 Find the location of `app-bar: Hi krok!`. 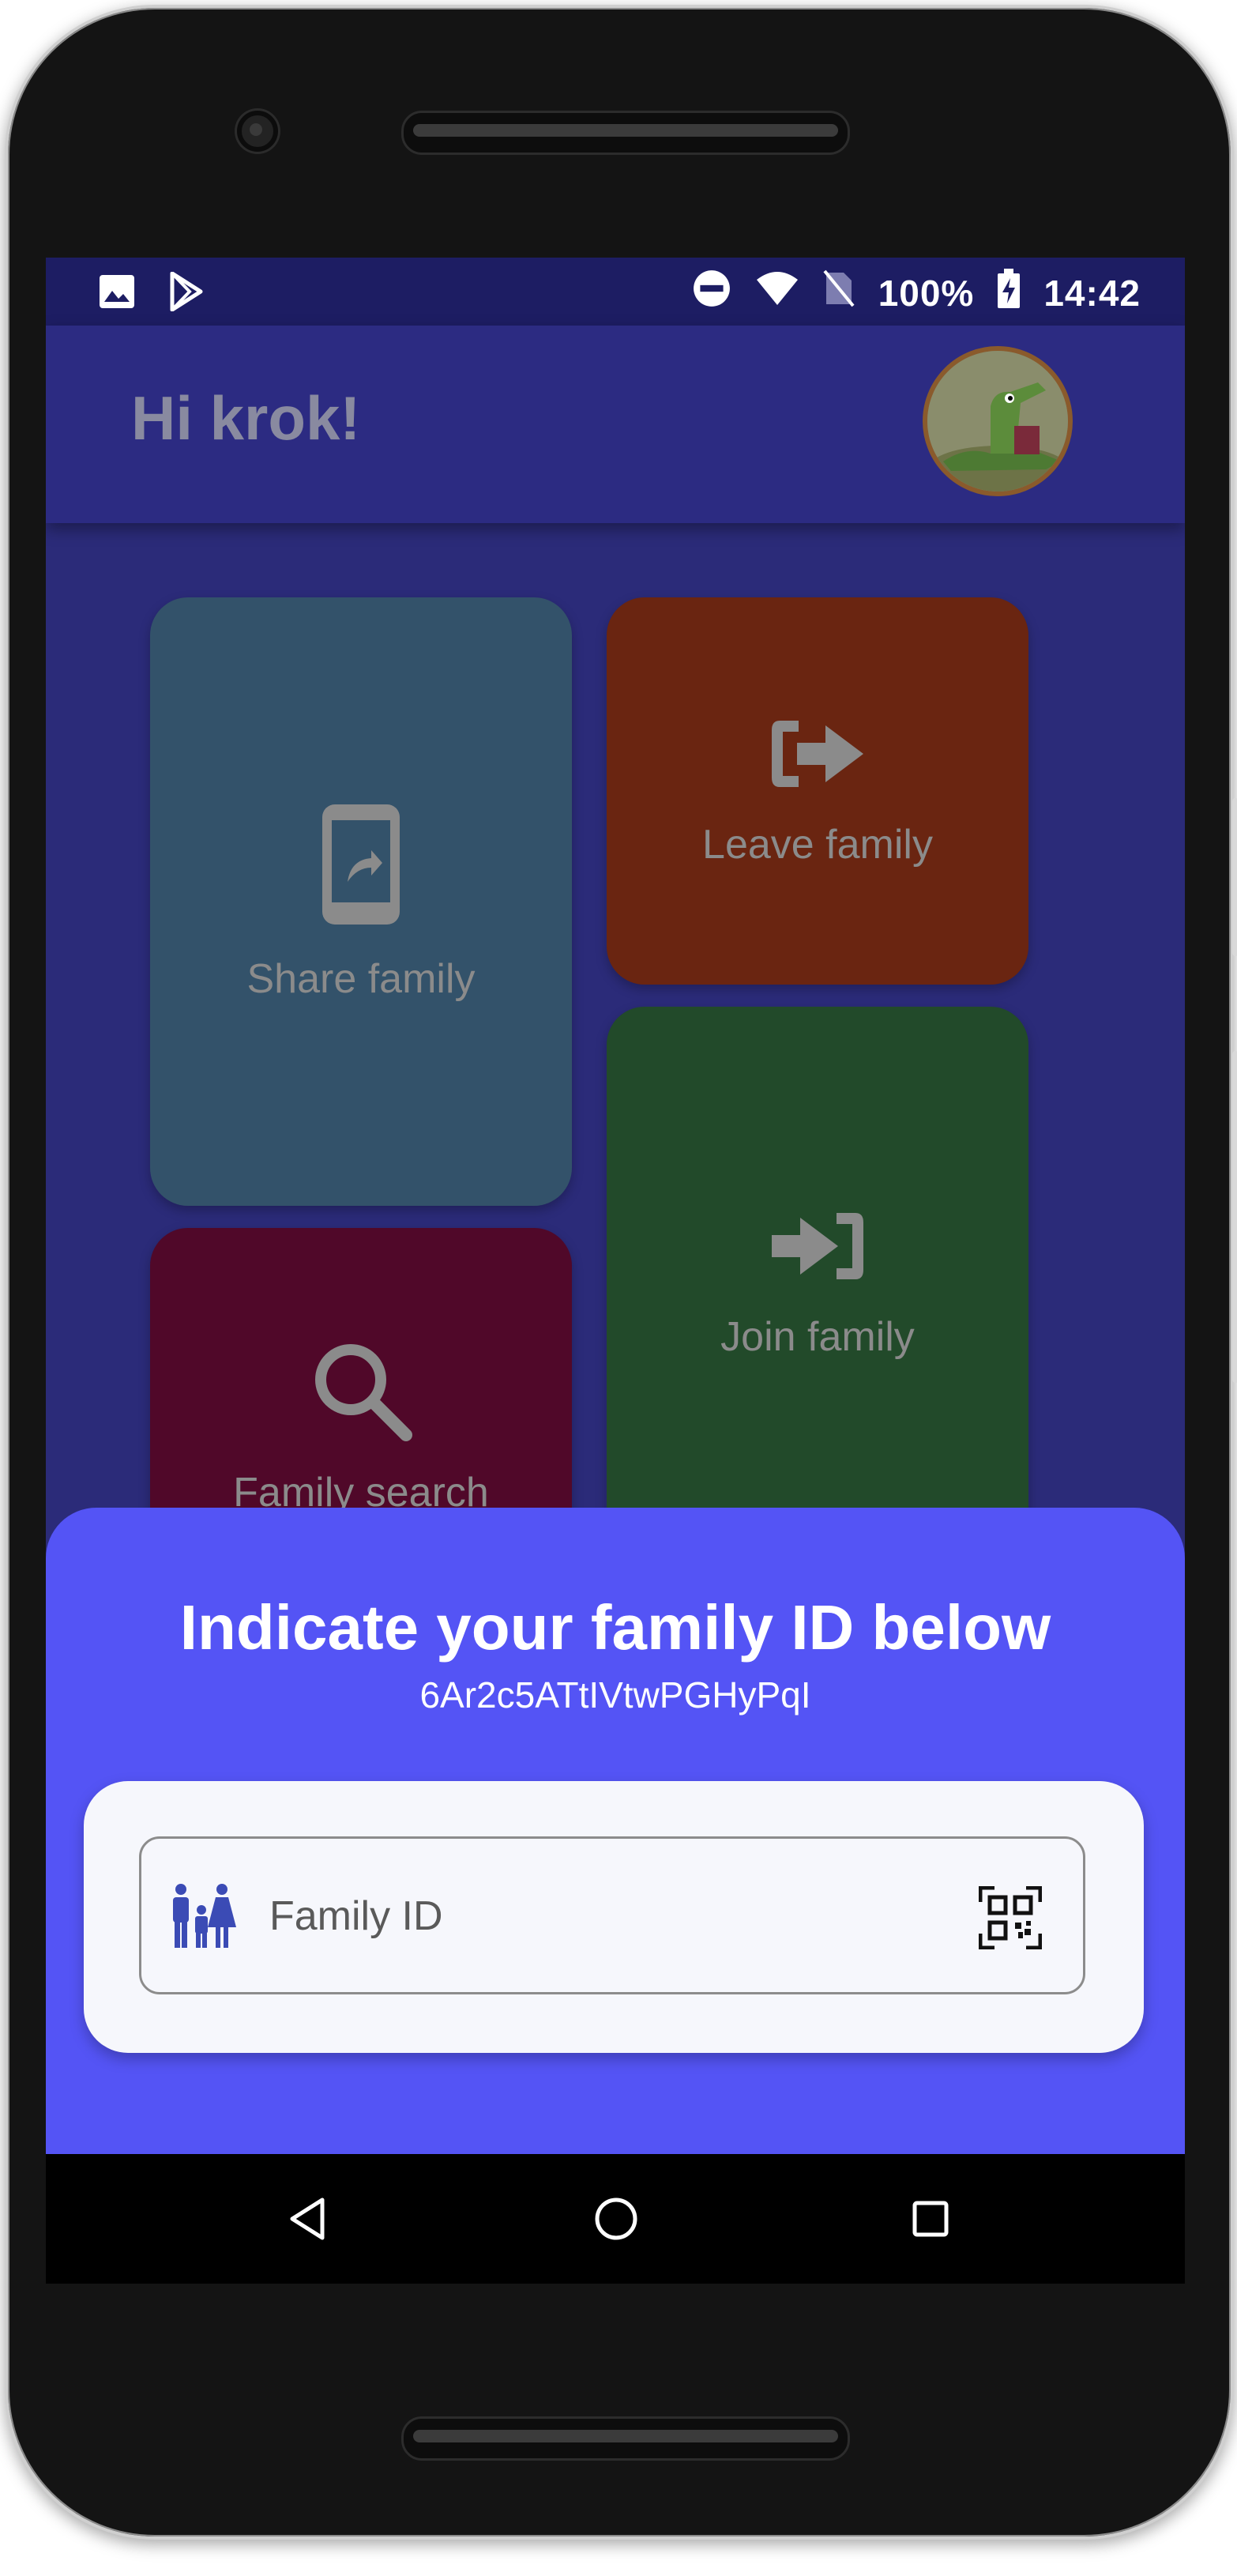

app-bar: Hi krok! is located at coordinates (615, 424).